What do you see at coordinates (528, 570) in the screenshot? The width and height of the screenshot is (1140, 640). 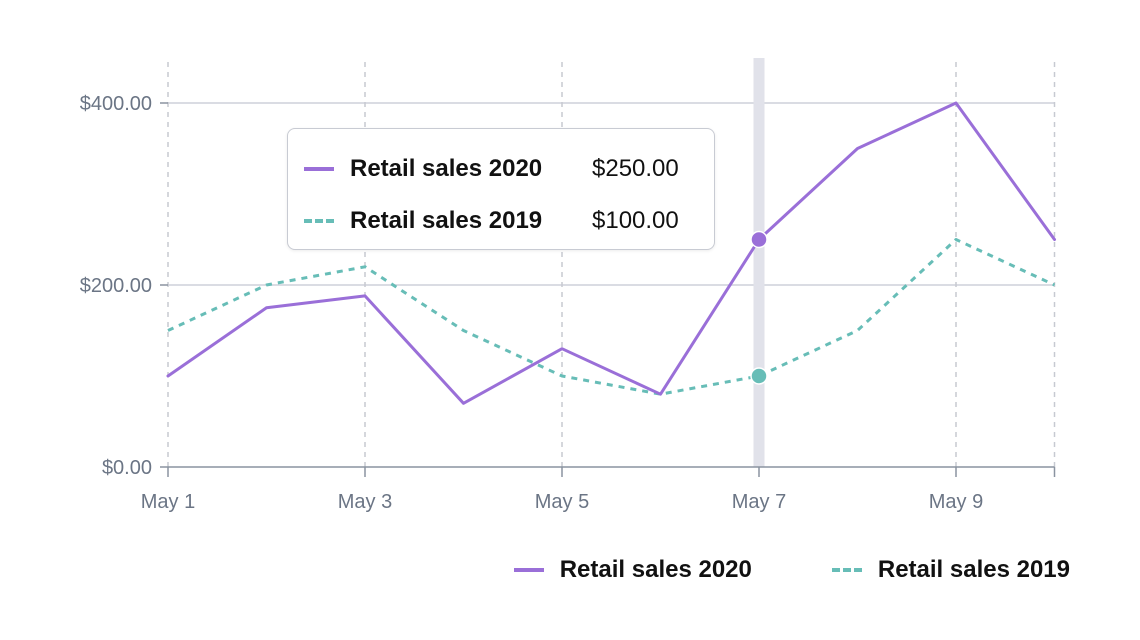 I see `legend-swatch-2020` at bounding box center [528, 570].